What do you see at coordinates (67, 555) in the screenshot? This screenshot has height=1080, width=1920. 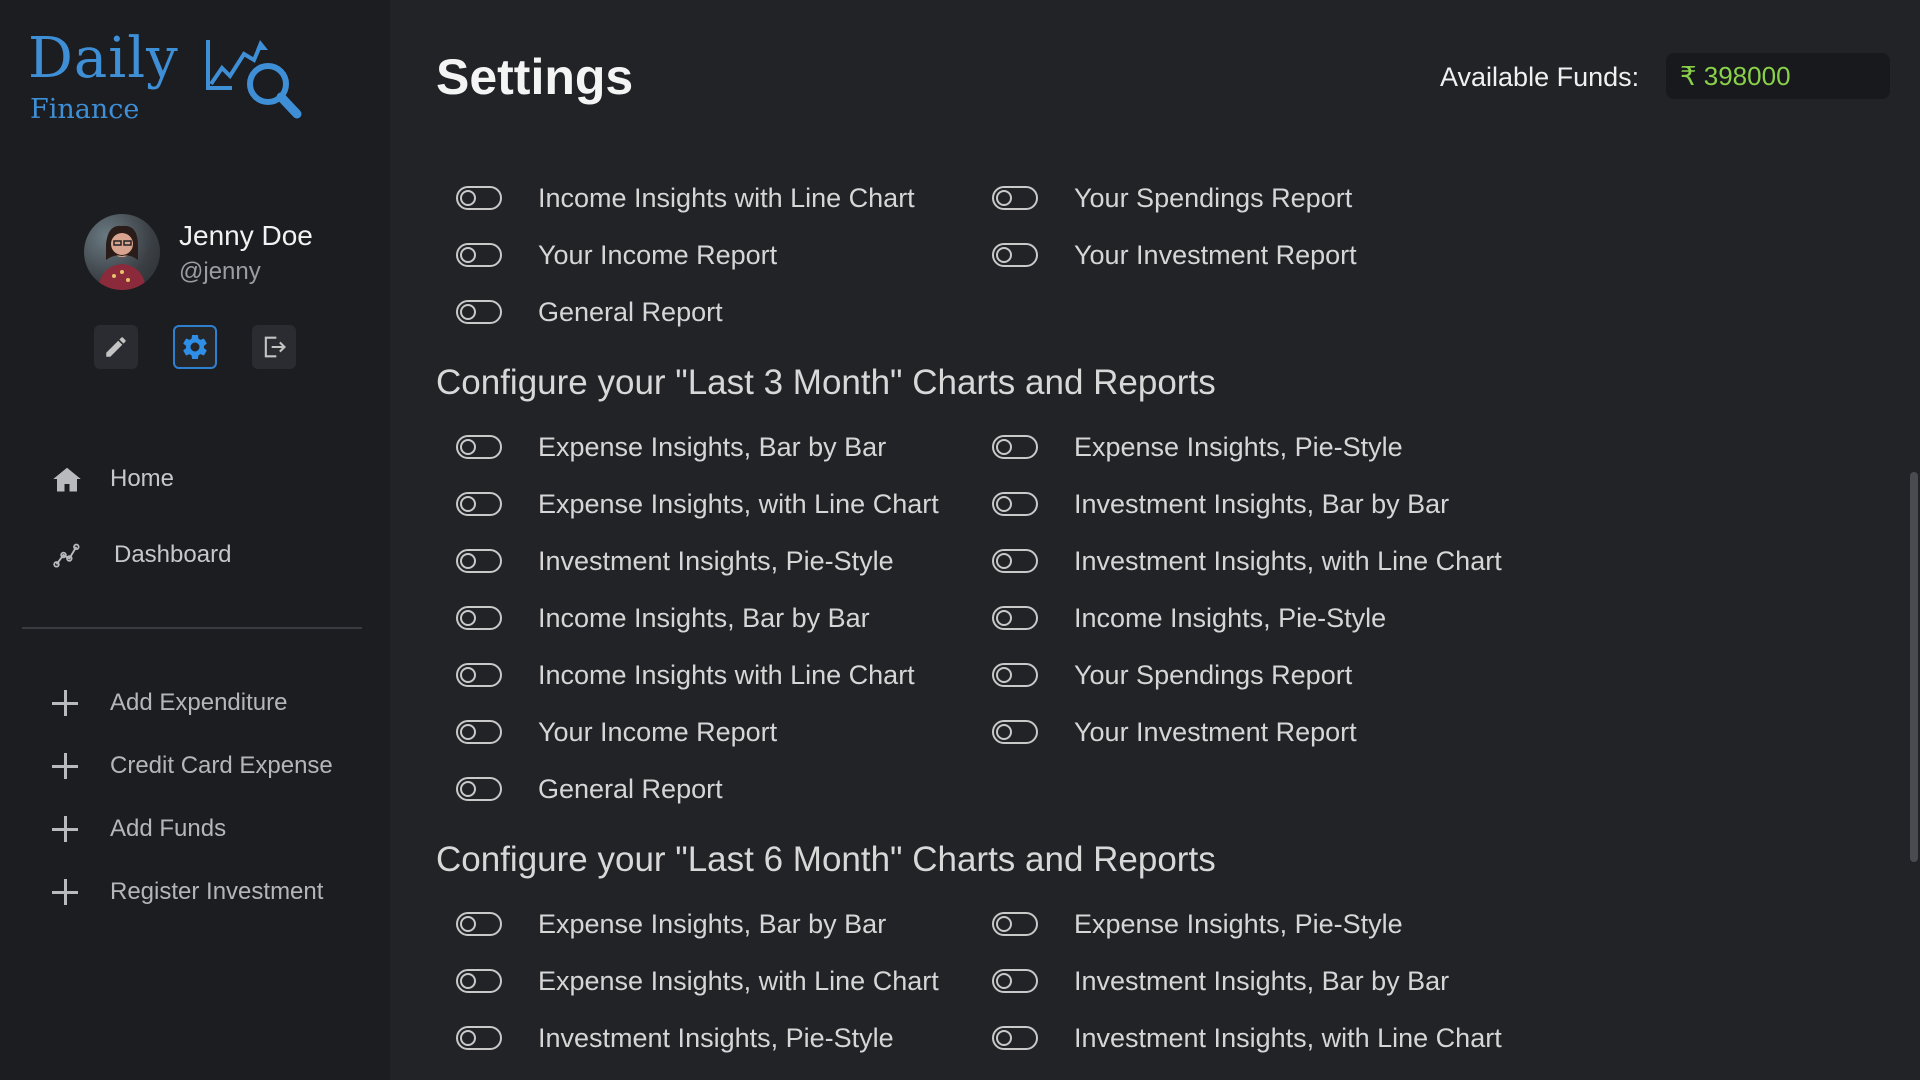 I see `chart-line-icon` at bounding box center [67, 555].